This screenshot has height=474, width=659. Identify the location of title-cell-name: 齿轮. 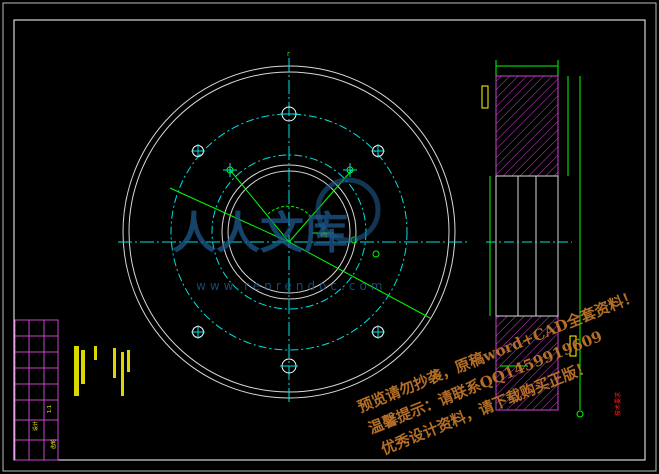
(53, 444).